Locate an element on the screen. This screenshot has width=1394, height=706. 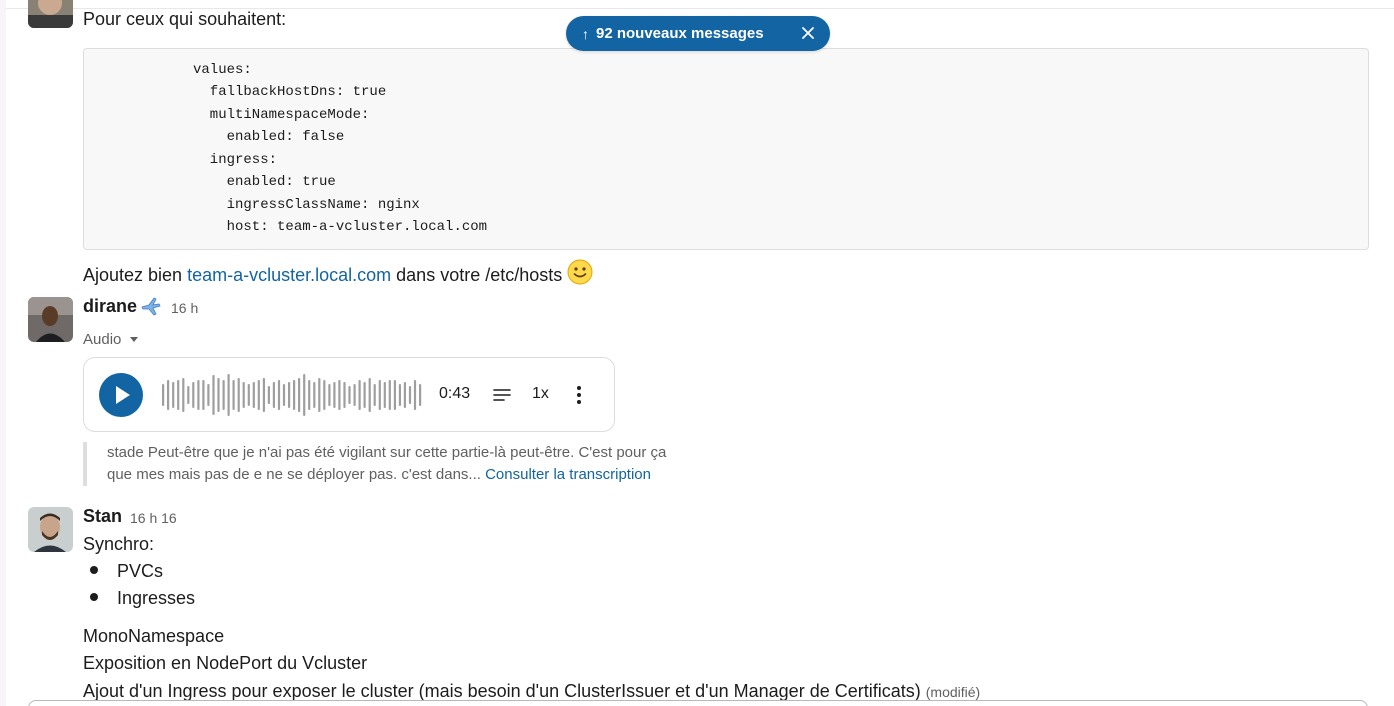
message-composer is located at coordinates (698, 703).